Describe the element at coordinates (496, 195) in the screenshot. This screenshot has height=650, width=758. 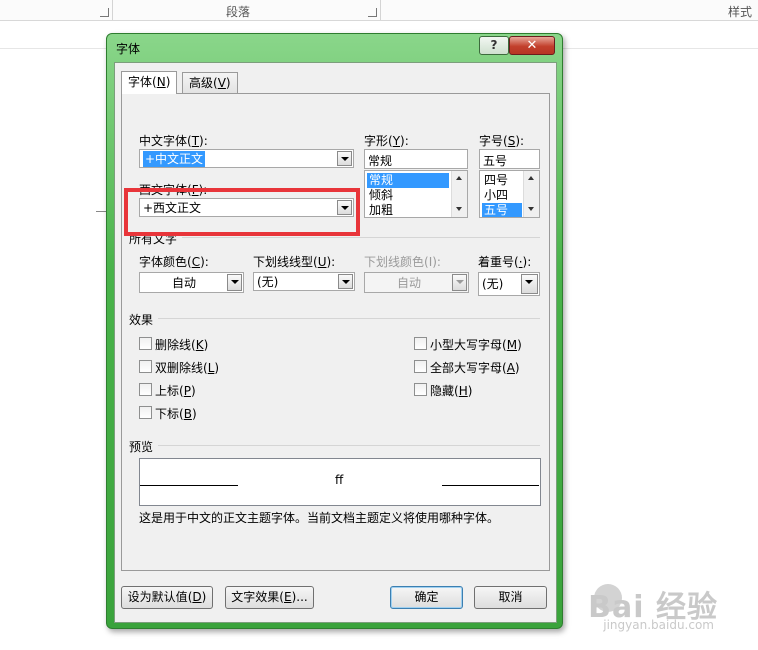
I see `list-item: 小四` at that location.